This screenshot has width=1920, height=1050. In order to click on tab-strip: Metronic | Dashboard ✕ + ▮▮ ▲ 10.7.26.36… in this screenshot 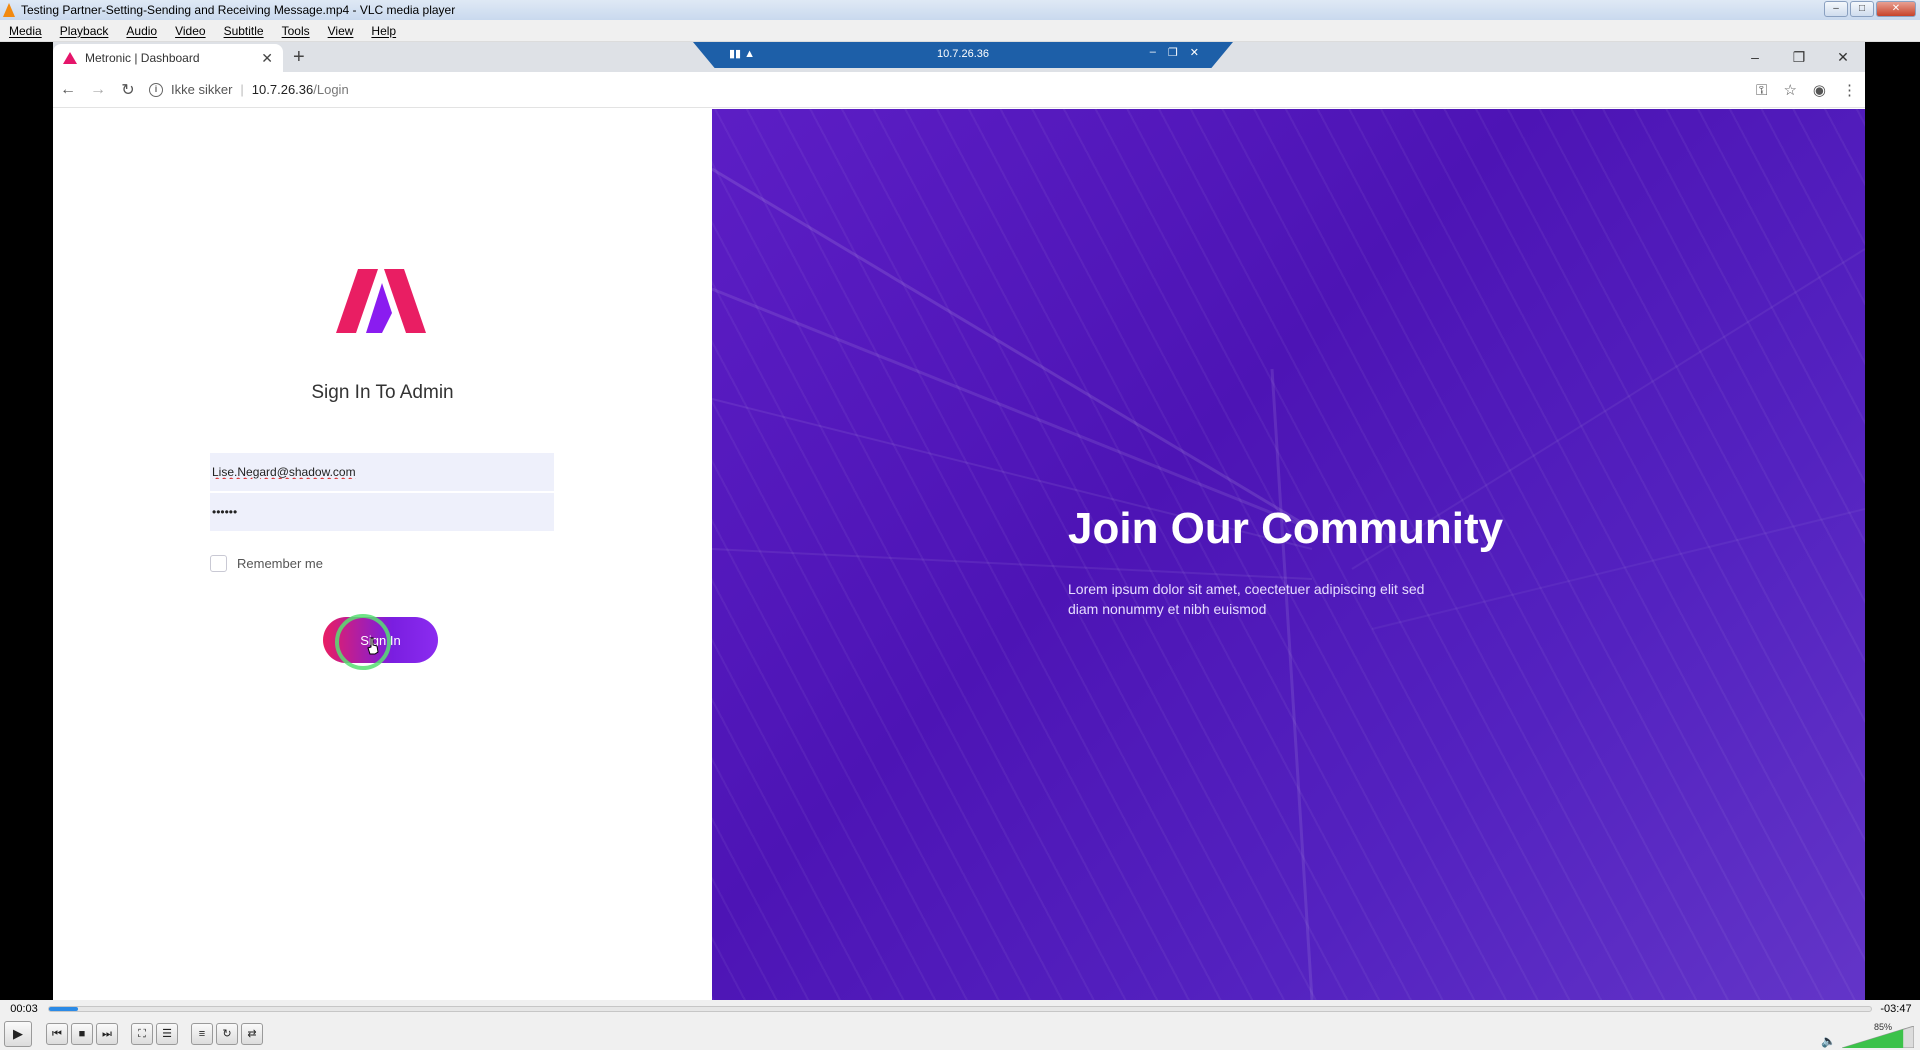, I will do `click(959, 57)`.